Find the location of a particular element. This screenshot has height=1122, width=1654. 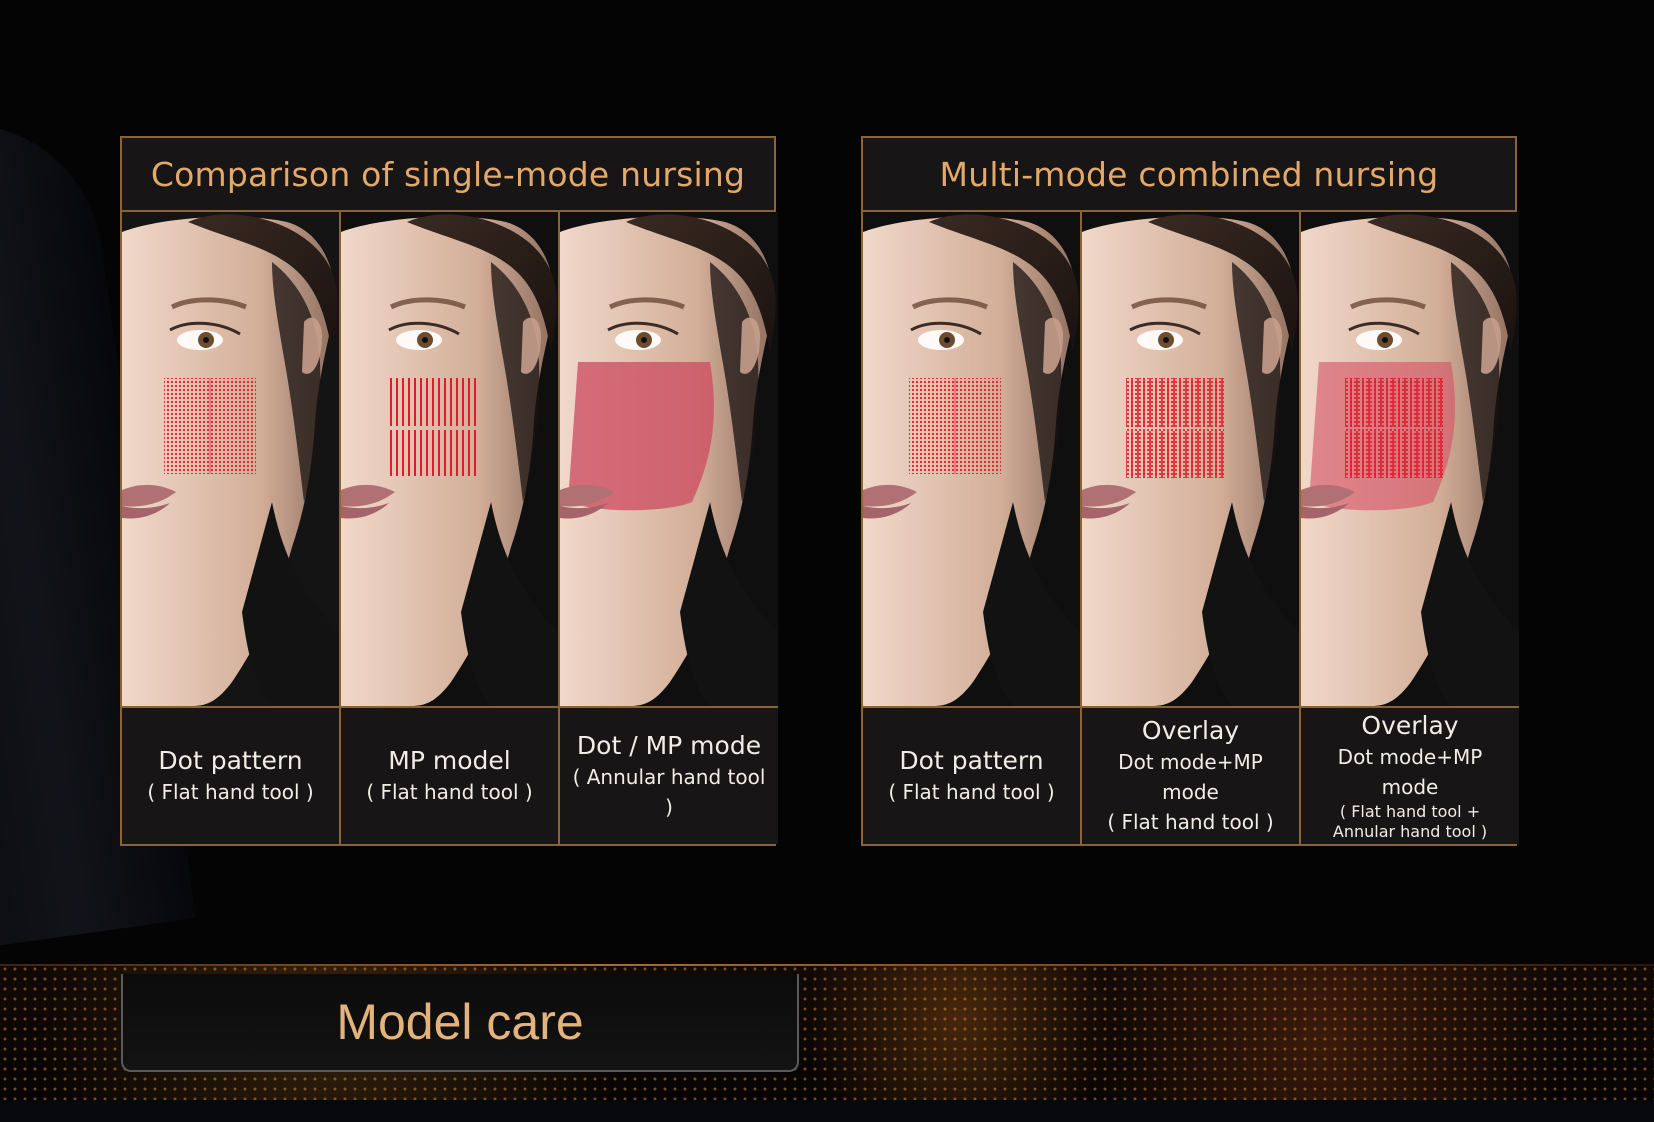

caption-subtitle-2: ( Flat hand tool ) is located at coordinates (1190, 822).